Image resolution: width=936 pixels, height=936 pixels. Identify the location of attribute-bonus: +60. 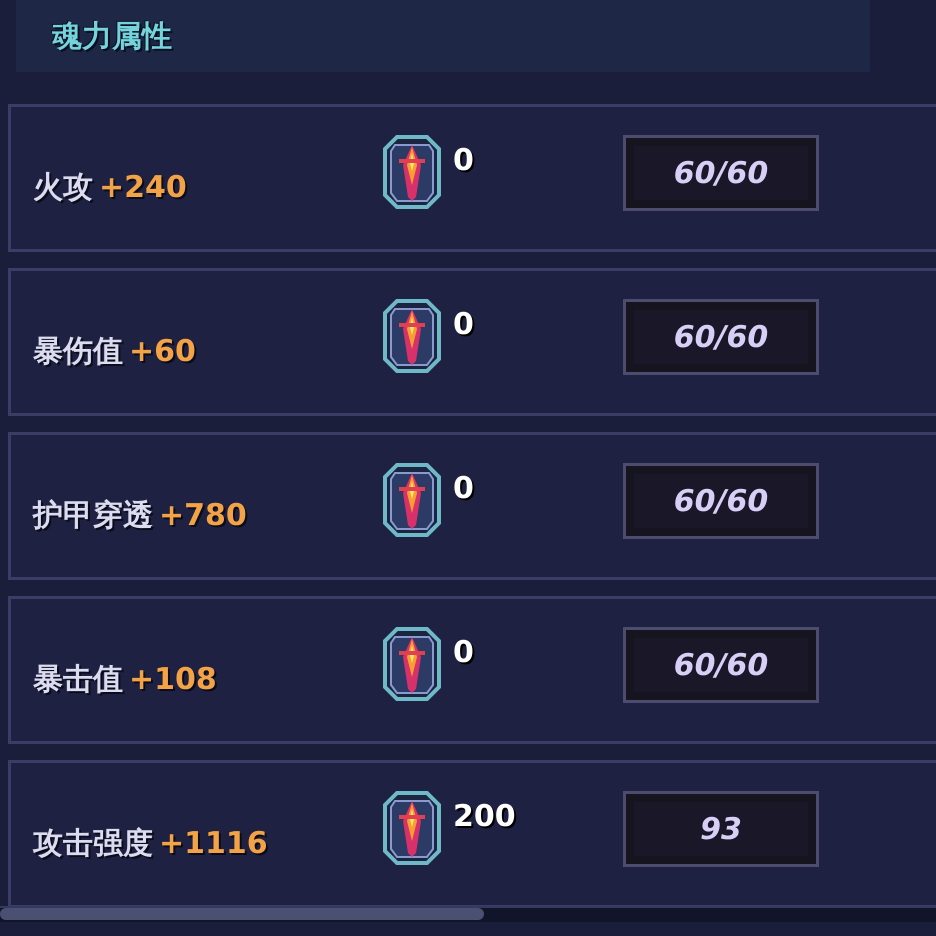
(162, 351).